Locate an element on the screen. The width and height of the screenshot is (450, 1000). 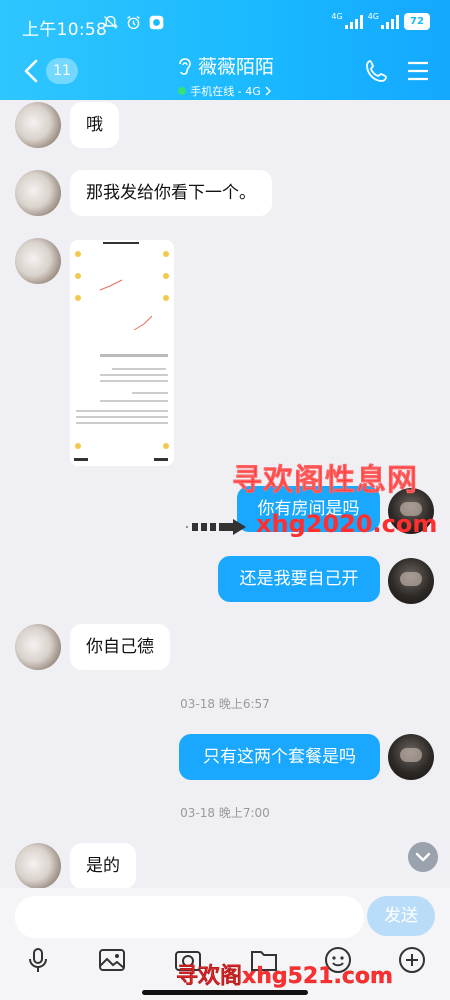
chat-header: 上午10:58 4G 4G 72 11 薇薇陌陌 手机在线 - 4G is located at coordinates (225, 50).